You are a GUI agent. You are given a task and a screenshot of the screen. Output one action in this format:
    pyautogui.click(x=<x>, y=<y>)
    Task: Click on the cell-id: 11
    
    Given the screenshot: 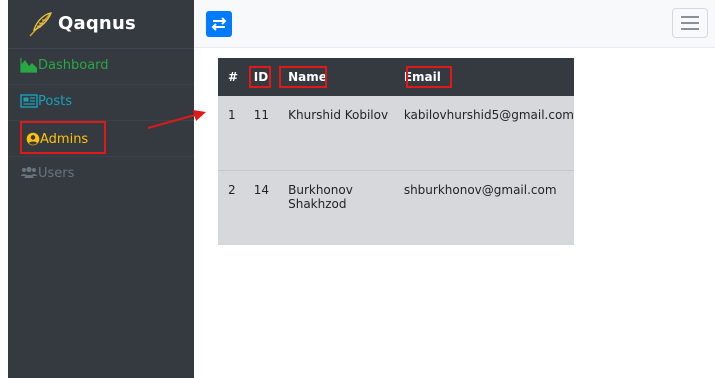 What is the action you would take?
    pyautogui.click(x=261, y=115)
    